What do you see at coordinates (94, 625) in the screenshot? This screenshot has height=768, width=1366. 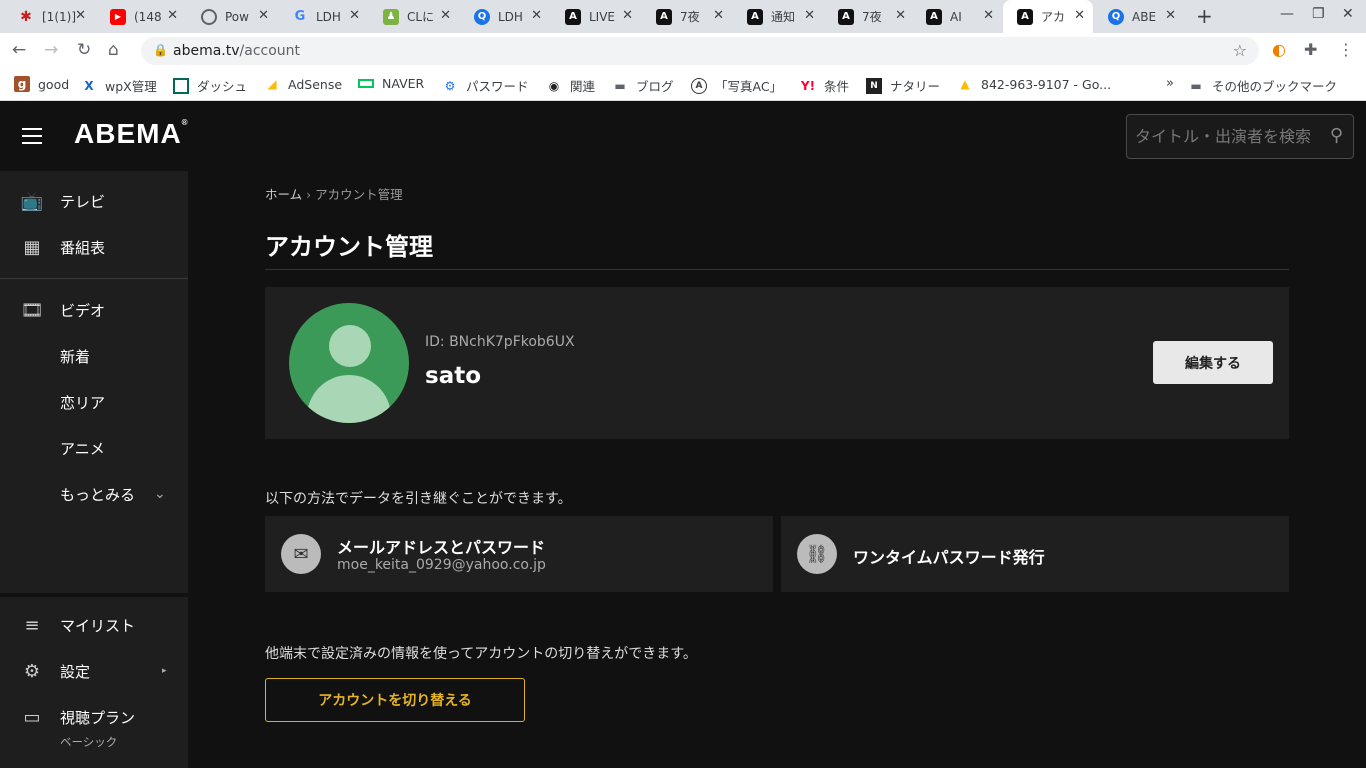 I see `sidebar-item-mylist: ≡ マイリスト` at bounding box center [94, 625].